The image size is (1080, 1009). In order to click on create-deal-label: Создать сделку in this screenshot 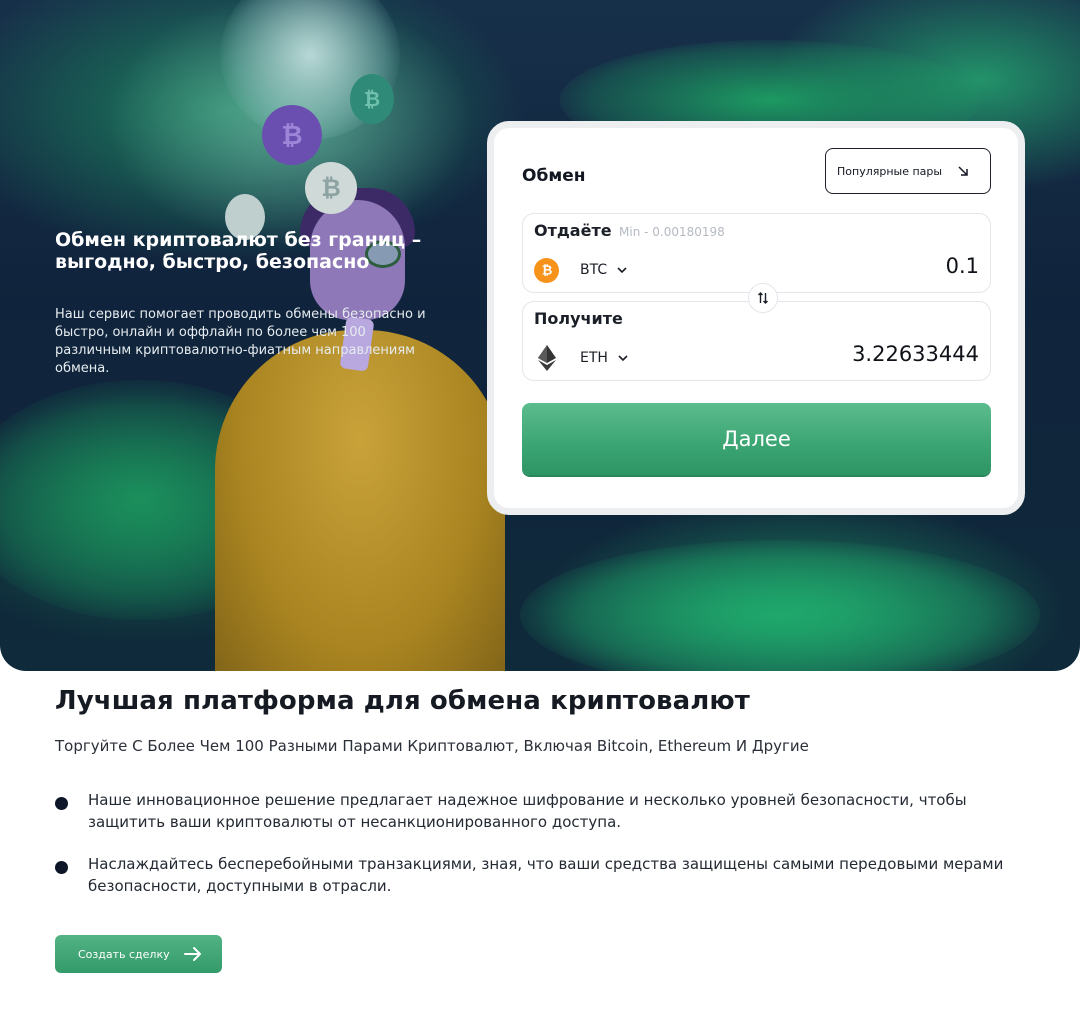, I will do `click(124, 954)`.